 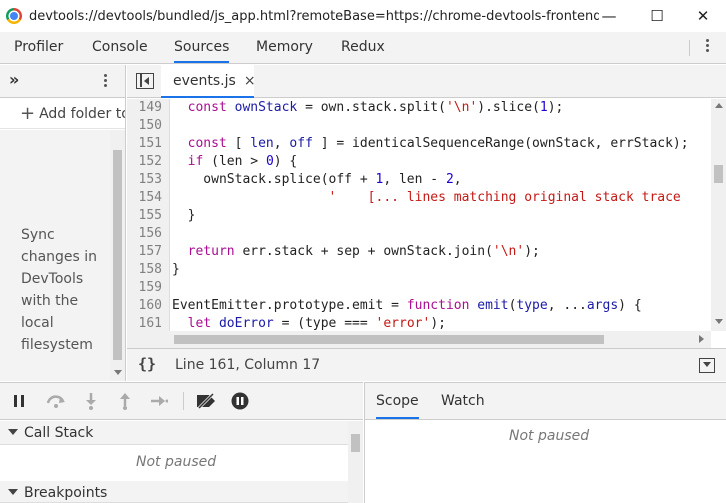 What do you see at coordinates (144, 126) in the screenshot?
I see `line-number: 150` at bounding box center [144, 126].